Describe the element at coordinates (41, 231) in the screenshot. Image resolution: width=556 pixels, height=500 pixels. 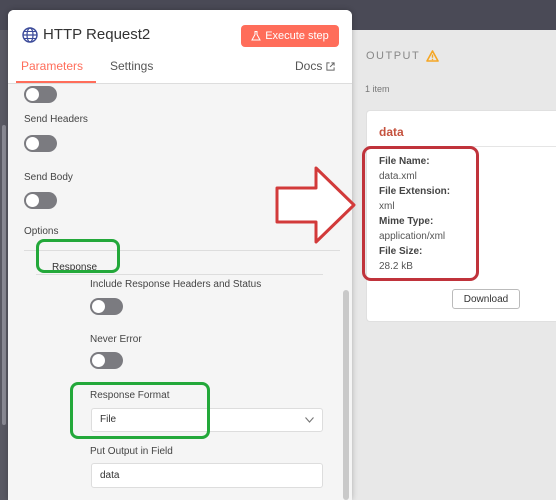
I see `options-label: Options` at that location.